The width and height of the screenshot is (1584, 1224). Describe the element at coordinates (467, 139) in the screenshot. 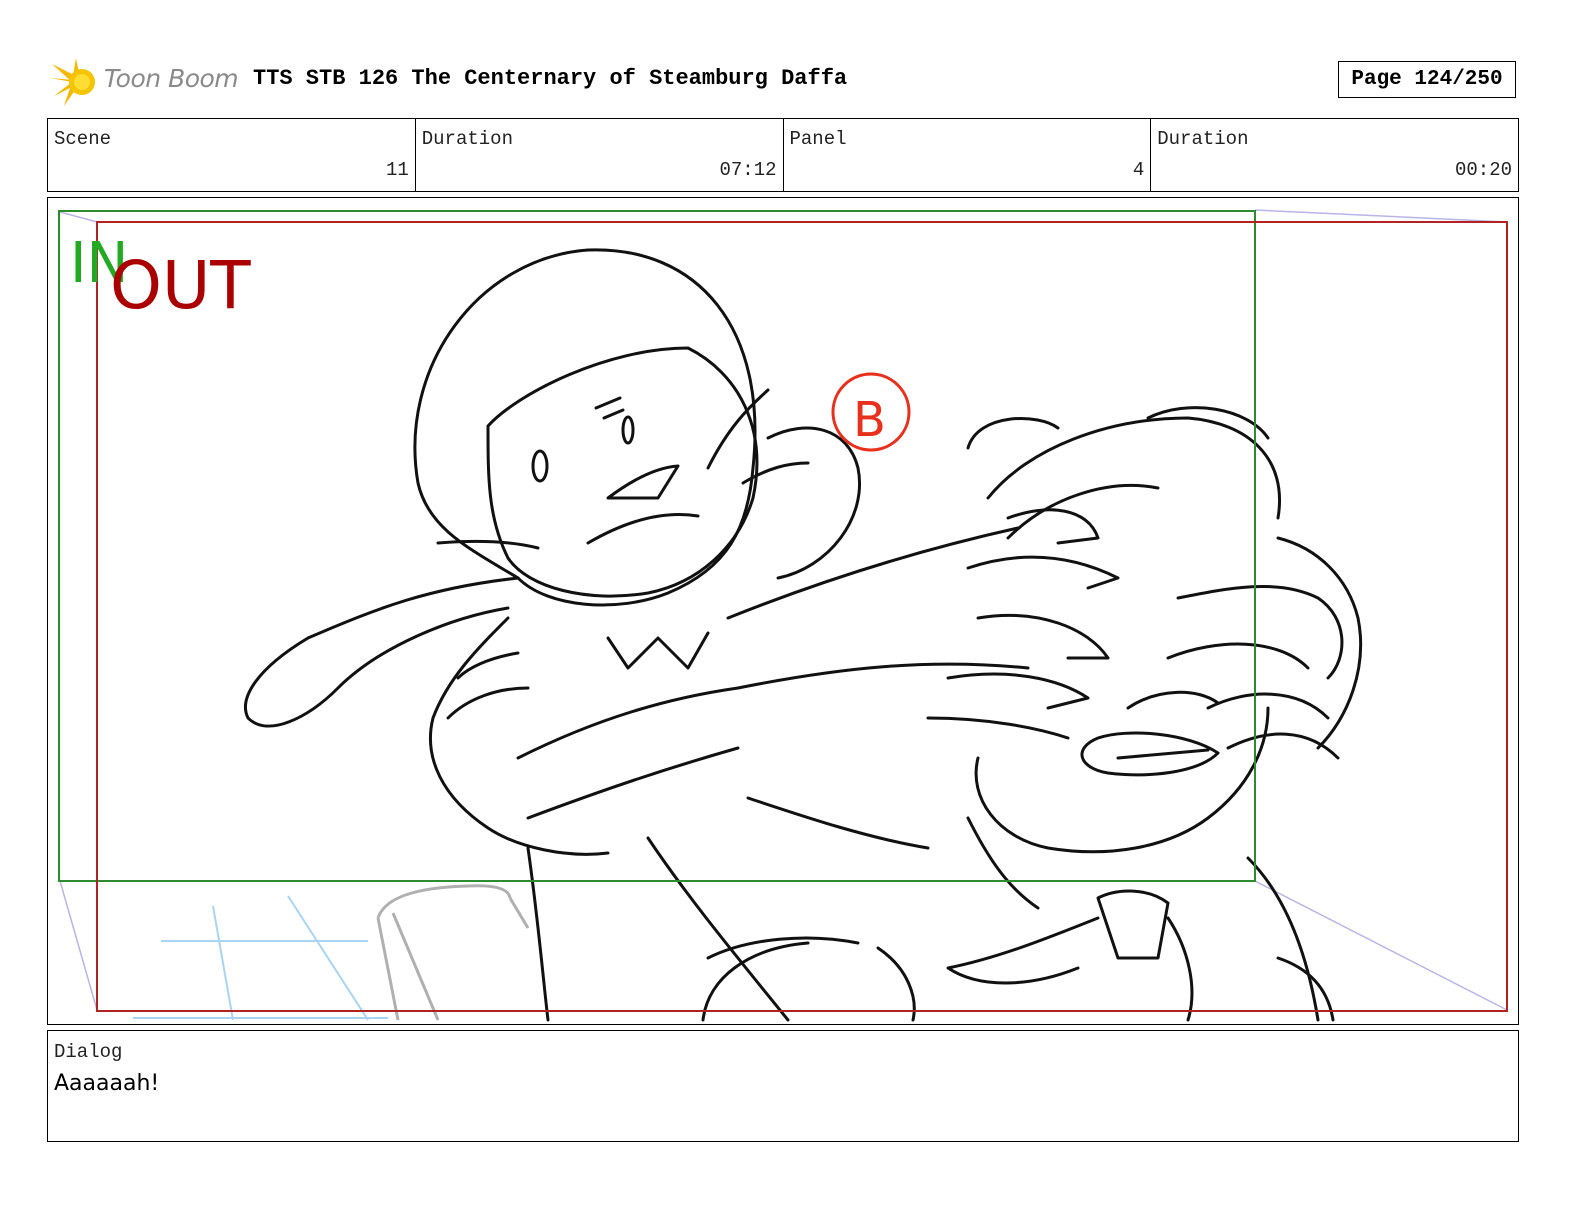

I see `scene-duration-label: Duration` at that location.